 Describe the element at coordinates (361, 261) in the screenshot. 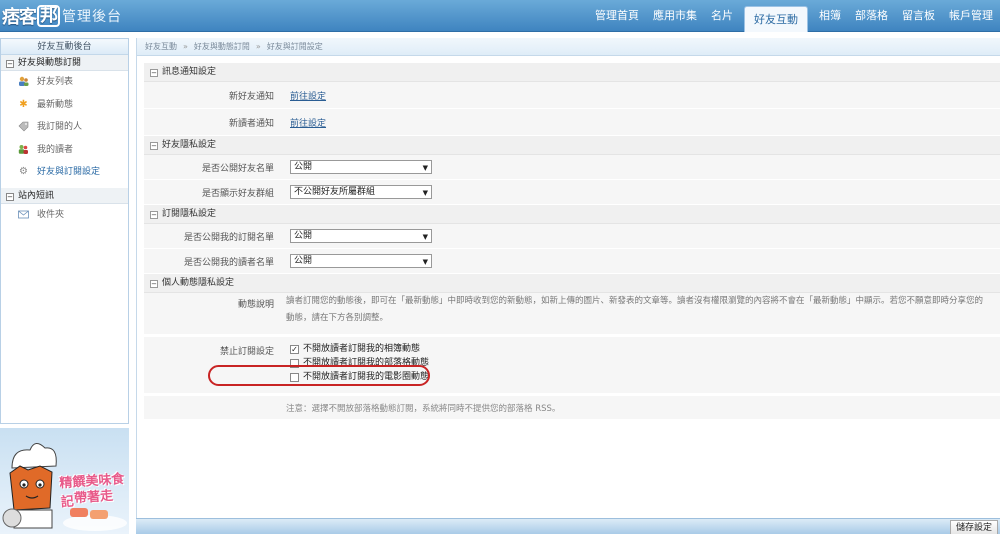

I see `reader-list-visibility-select: 公開 ▼` at that location.